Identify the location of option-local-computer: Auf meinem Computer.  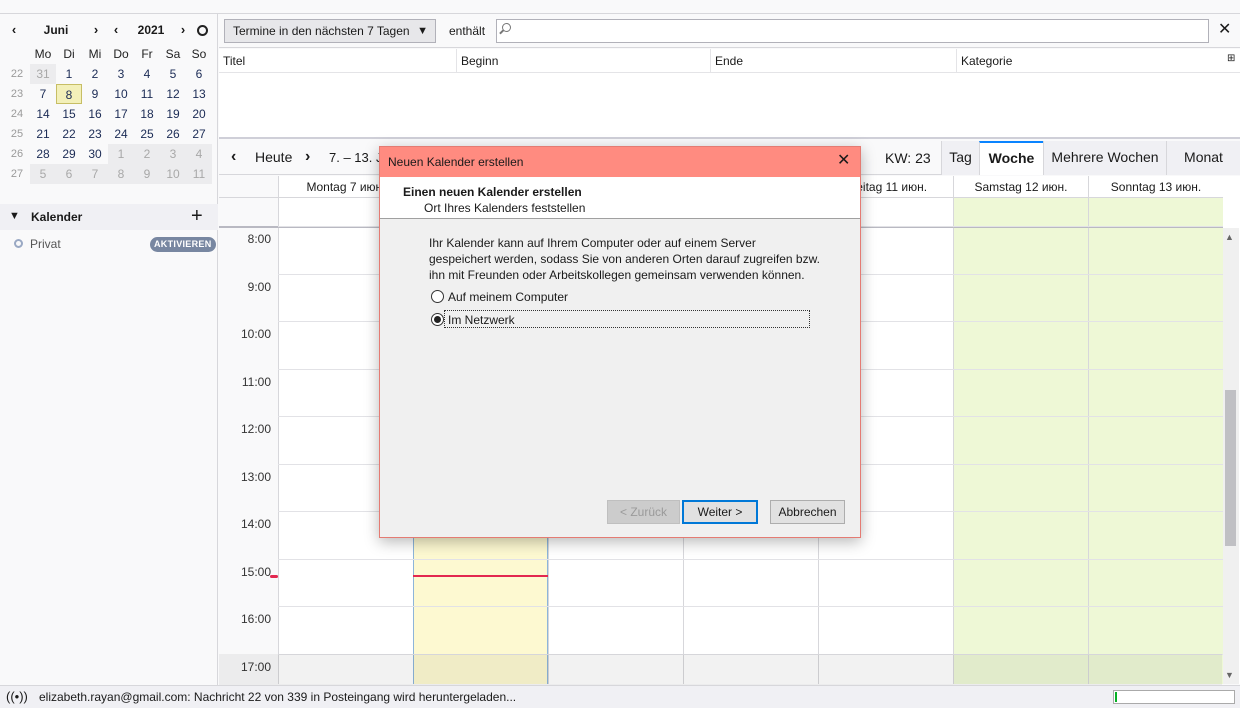
(531, 297).